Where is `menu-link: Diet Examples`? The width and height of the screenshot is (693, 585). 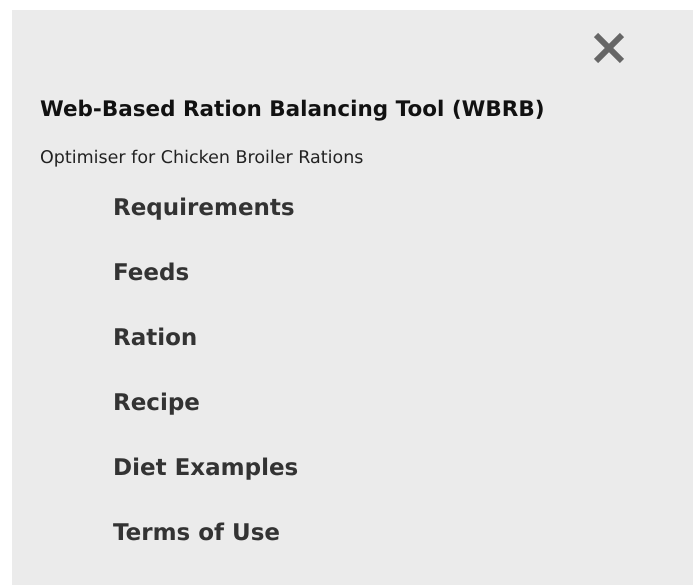 menu-link: Diet Examples is located at coordinates (205, 468).